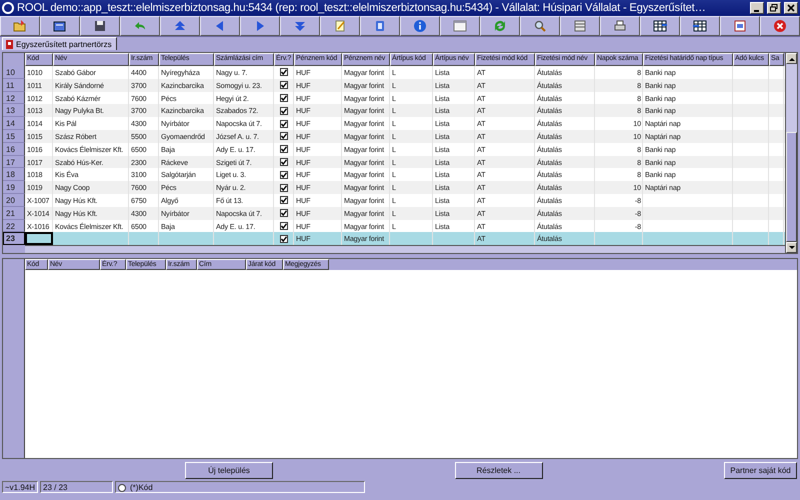 The height and width of the screenshot is (500, 800). What do you see at coordinates (20, 487) in the screenshot?
I see `version-label: ~v1.94H` at bounding box center [20, 487].